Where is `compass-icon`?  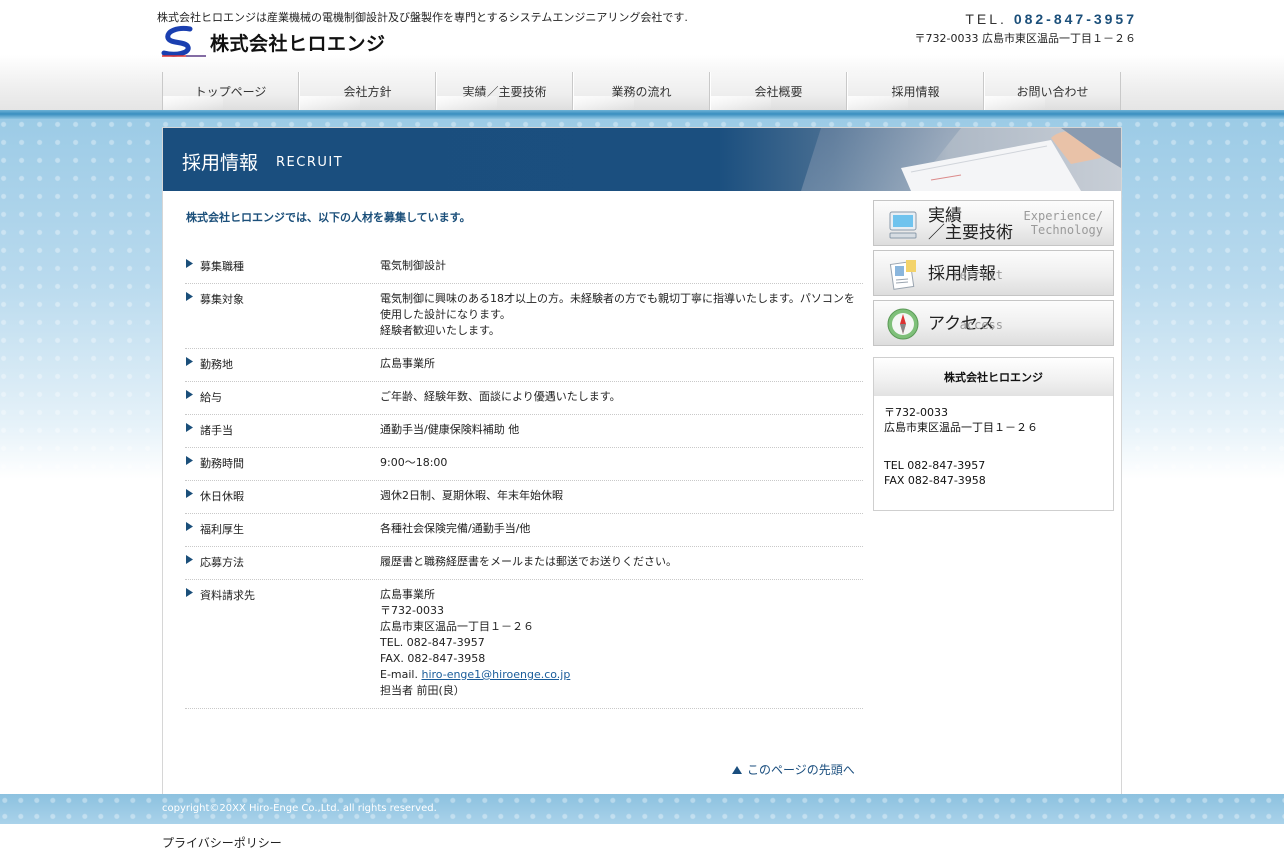
compass-icon is located at coordinates (903, 324).